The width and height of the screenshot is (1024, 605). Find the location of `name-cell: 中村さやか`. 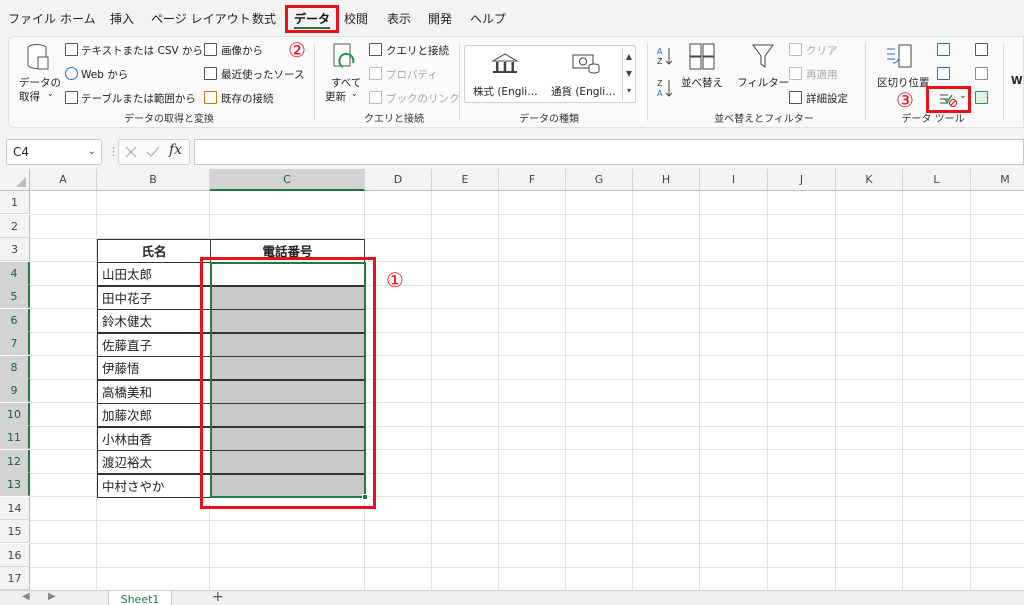

name-cell: 中村さやか is located at coordinates (154, 485).